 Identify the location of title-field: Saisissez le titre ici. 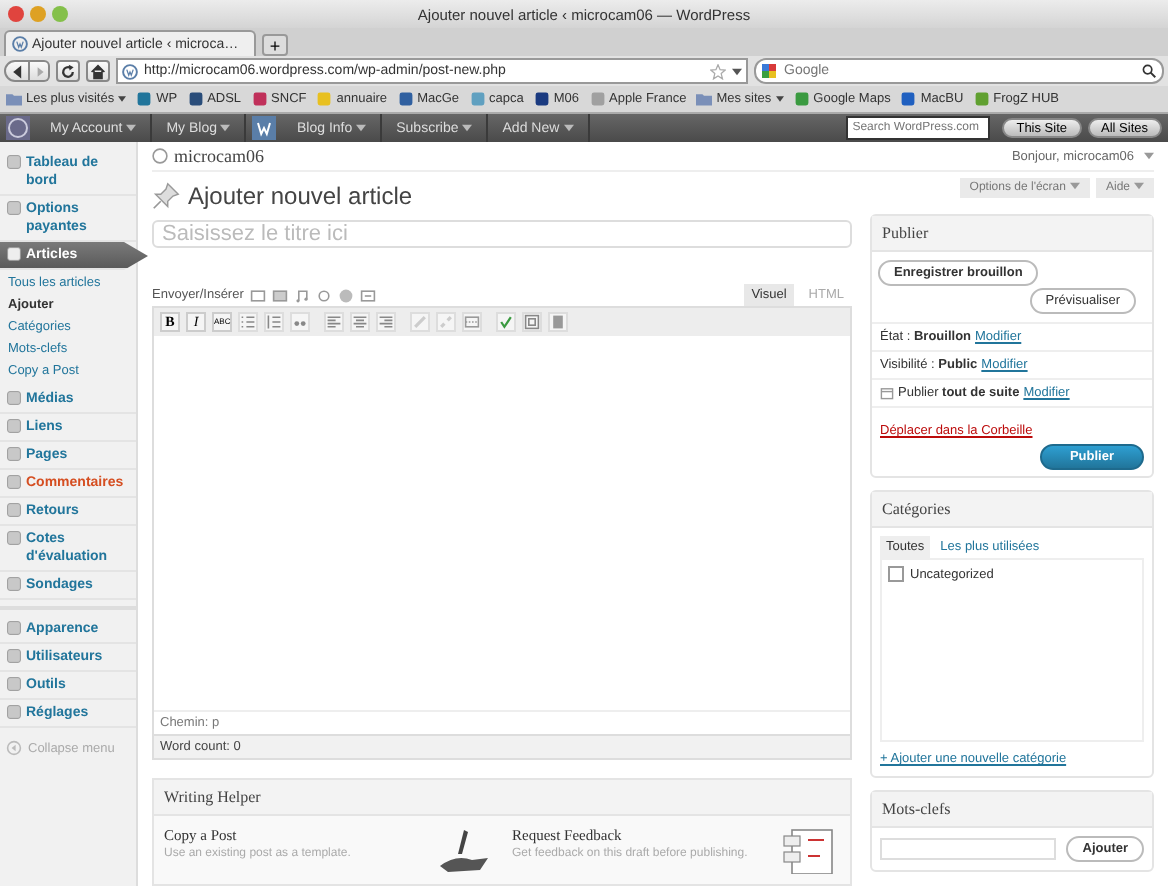
(502, 234).